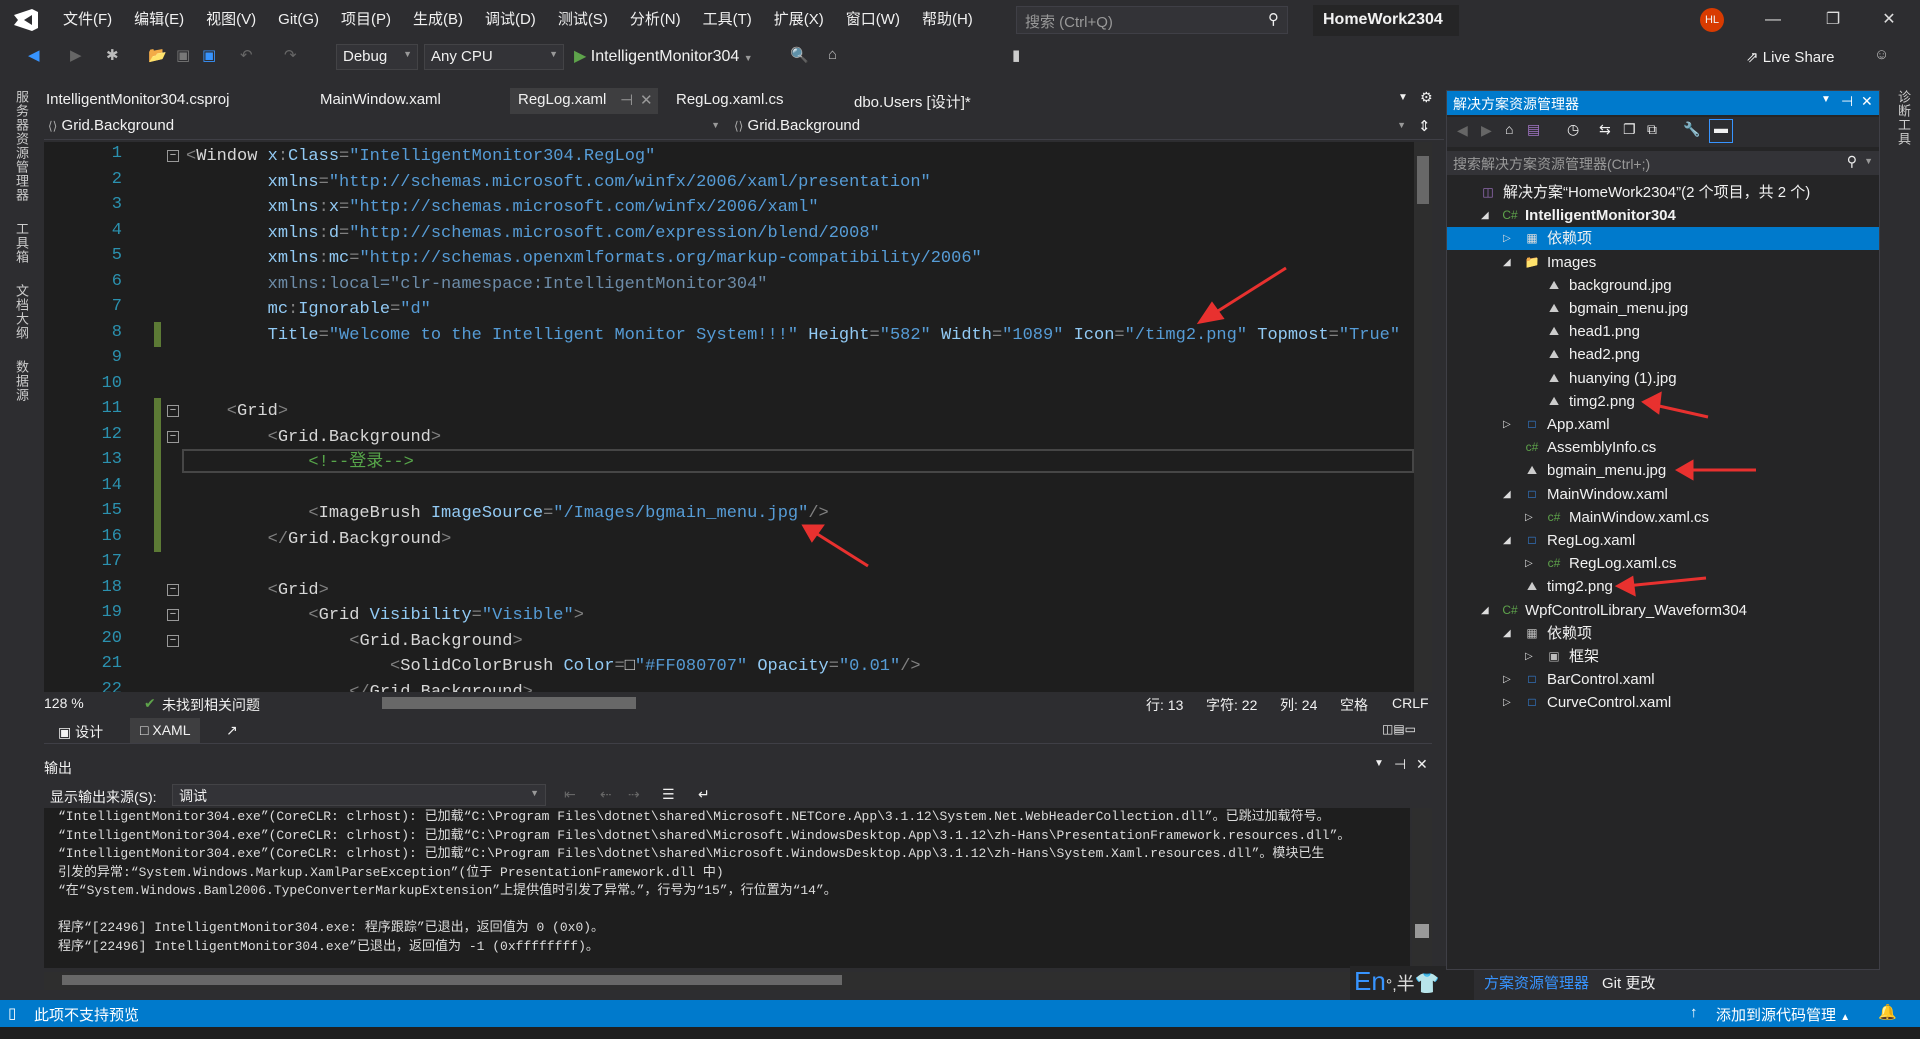  Describe the element at coordinates (646, 100) in the screenshot. I see `close-tab-icon: ✕` at that location.